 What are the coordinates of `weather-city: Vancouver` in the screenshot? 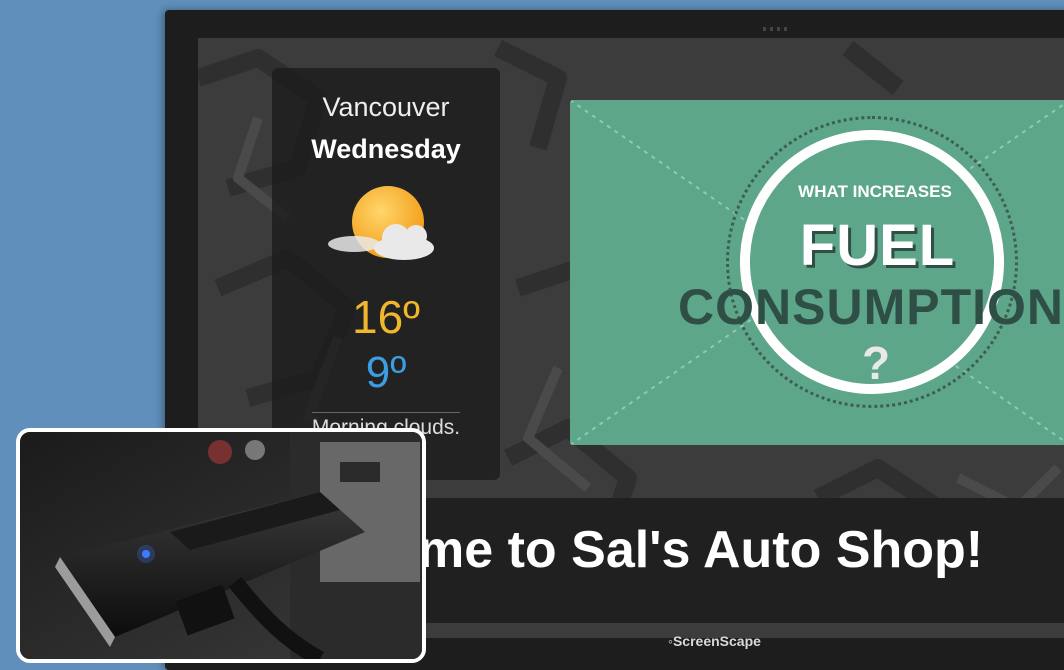 It's located at (386, 107).